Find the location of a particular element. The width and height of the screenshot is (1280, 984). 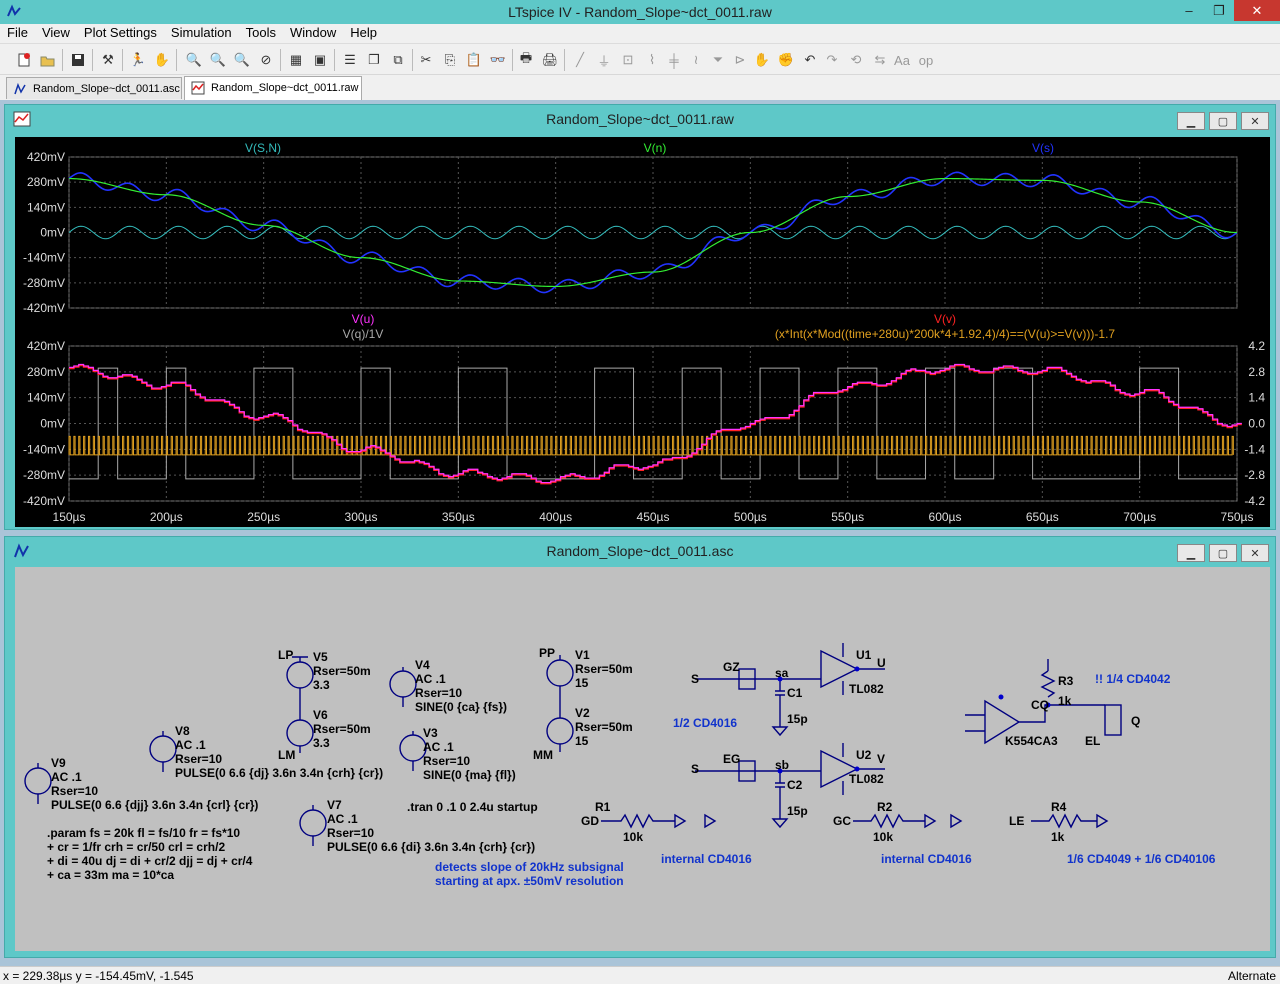

trace-label-vq: V(q)/1V is located at coordinates (363, 334).